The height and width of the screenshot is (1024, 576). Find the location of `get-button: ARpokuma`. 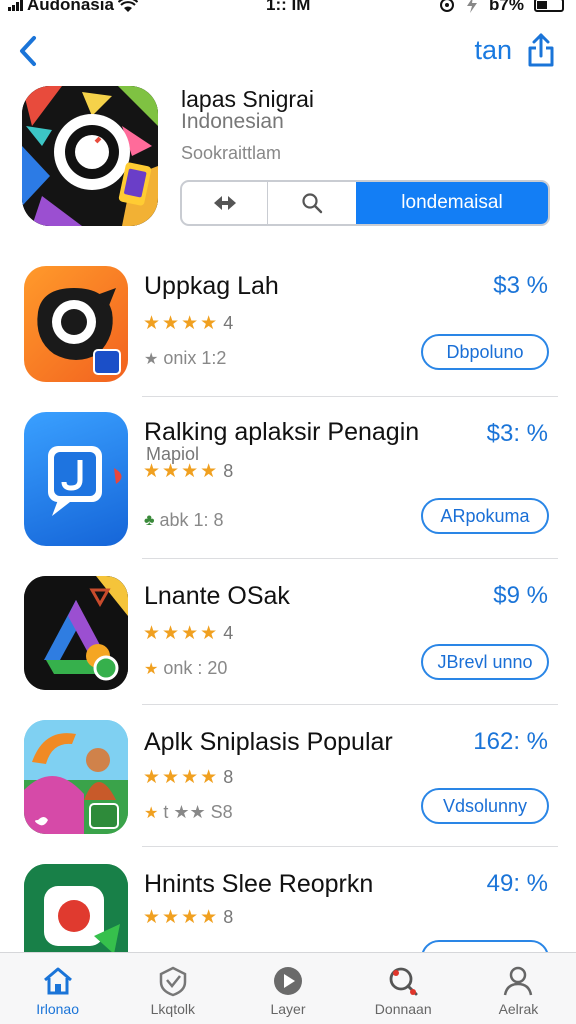

get-button: ARpokuma is located at coordinates (485, 516).